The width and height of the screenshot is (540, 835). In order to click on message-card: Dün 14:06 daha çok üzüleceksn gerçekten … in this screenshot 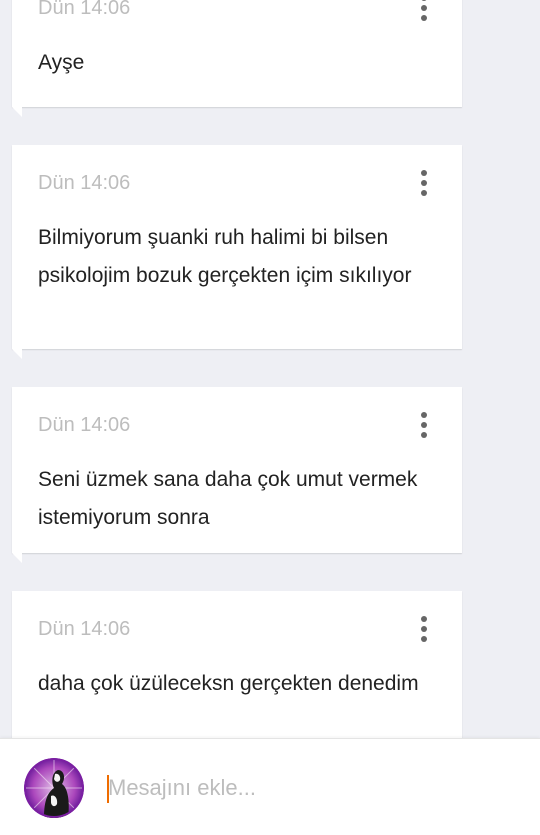, I will do `click(237, 665)`.